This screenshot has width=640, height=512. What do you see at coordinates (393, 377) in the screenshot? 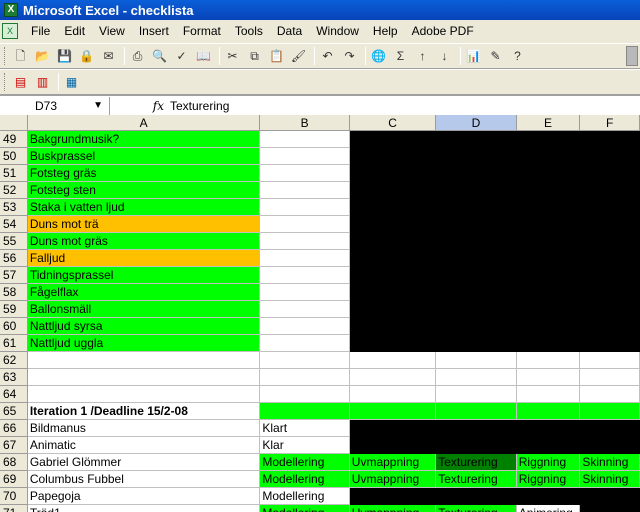
I see `cell-c63` at bounding box center [393, 377].